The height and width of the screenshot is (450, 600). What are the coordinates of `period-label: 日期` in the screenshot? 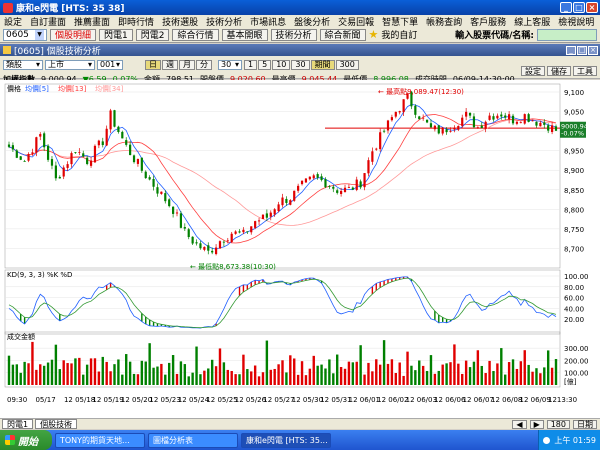 It's located at (585, 424).